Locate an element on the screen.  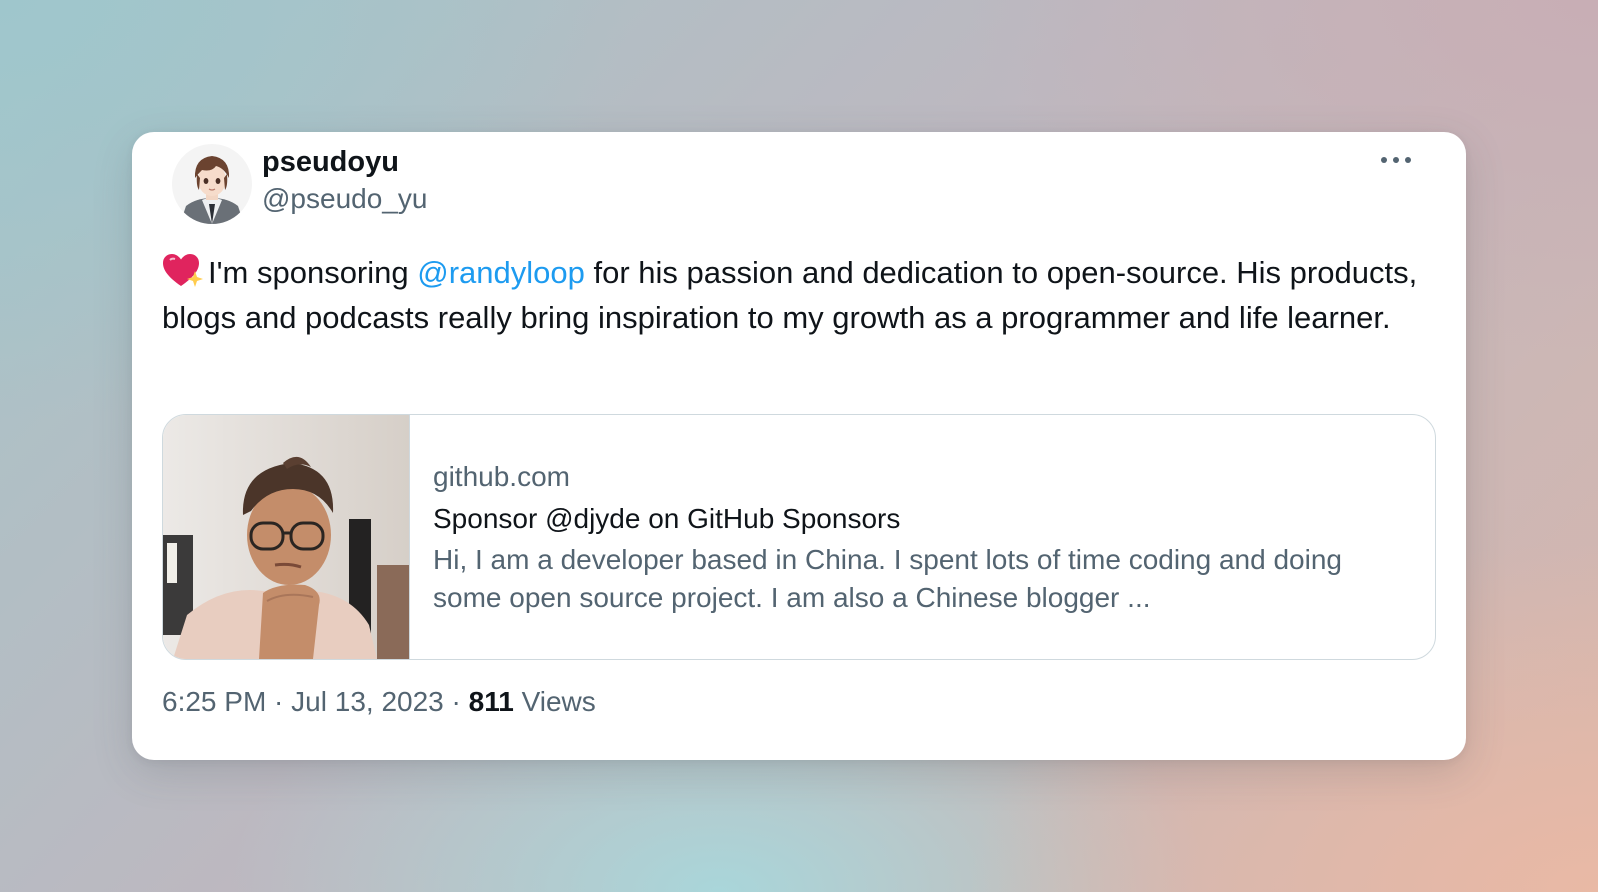
person-portrait-thumbnail is located at coordinates (286, 537).